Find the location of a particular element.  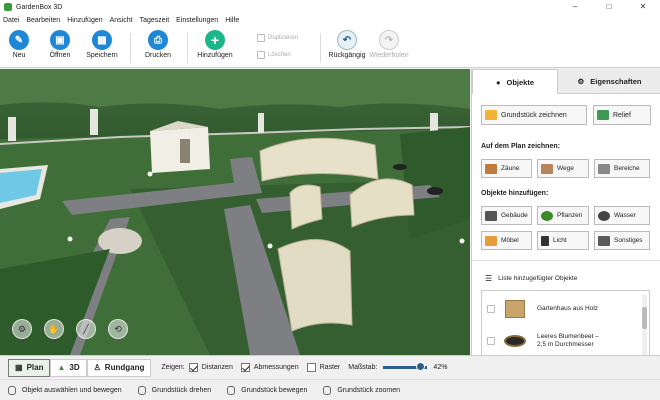

list-item-label: Gartenhaus aus Holz is located at coordinates (568, 308).